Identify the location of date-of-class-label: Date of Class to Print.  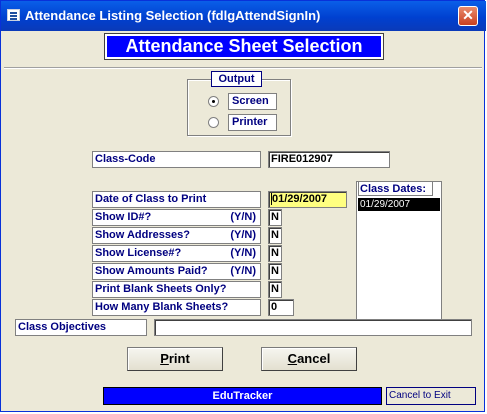
(176, 199).